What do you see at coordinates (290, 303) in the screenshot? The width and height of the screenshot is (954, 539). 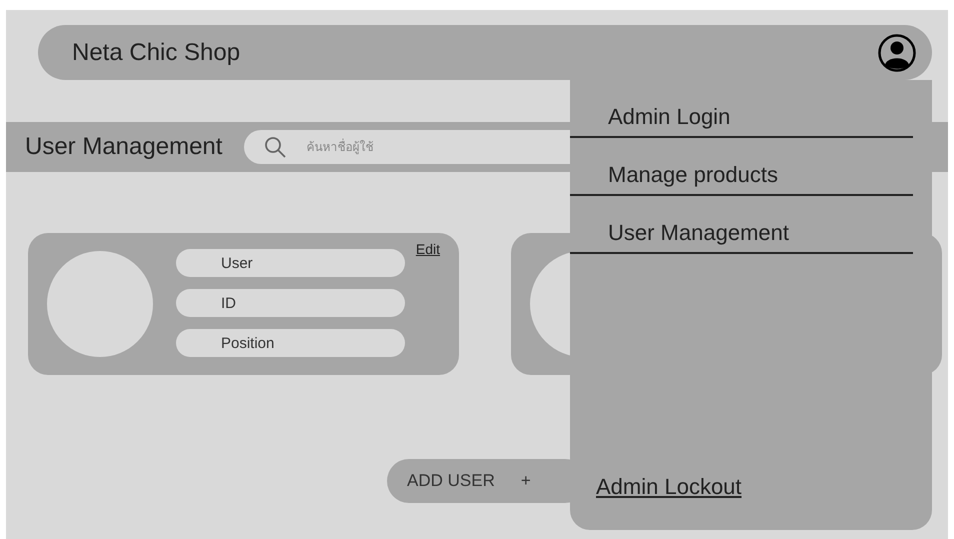 I see `user-field: ID` at bounding box center [290, 303].